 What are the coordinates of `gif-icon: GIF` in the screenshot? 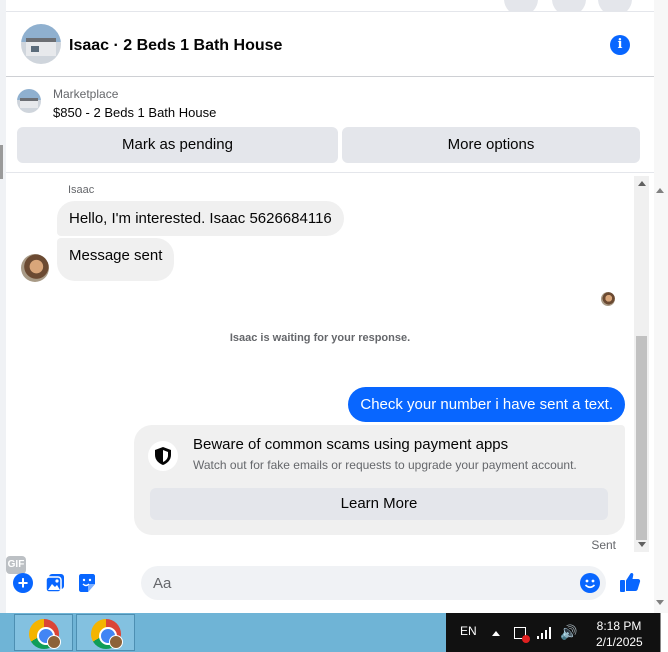 It's located at (16, 565).